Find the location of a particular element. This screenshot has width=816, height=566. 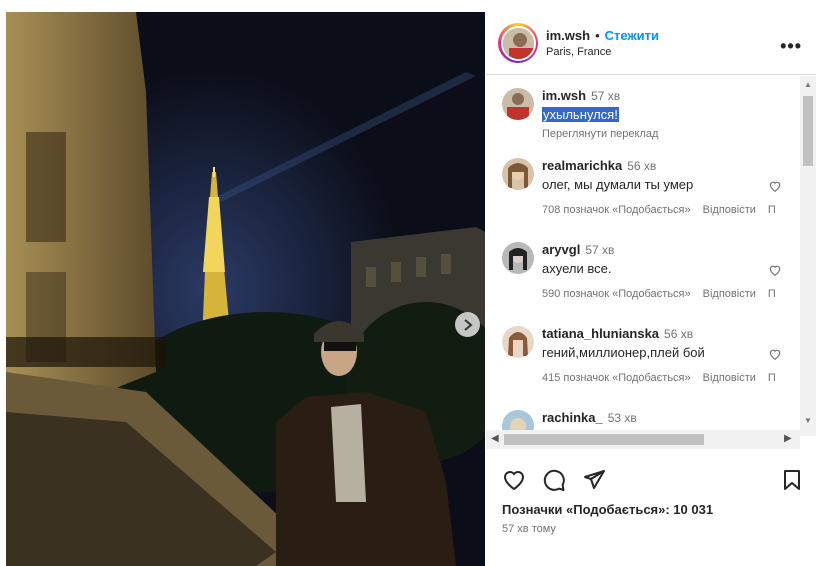

post-time-ago: 57 хв тому is located at coordinates (529, 529).